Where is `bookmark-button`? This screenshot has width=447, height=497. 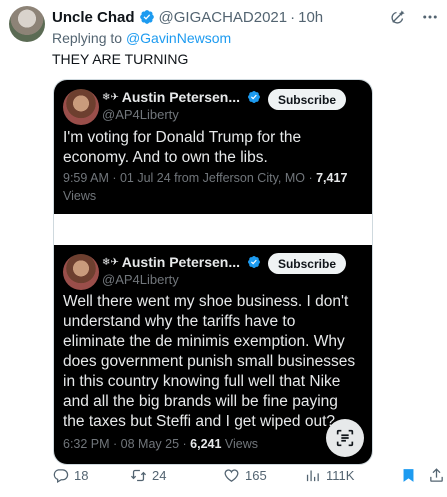 bookmark-button is located at coordinates (408, 475).